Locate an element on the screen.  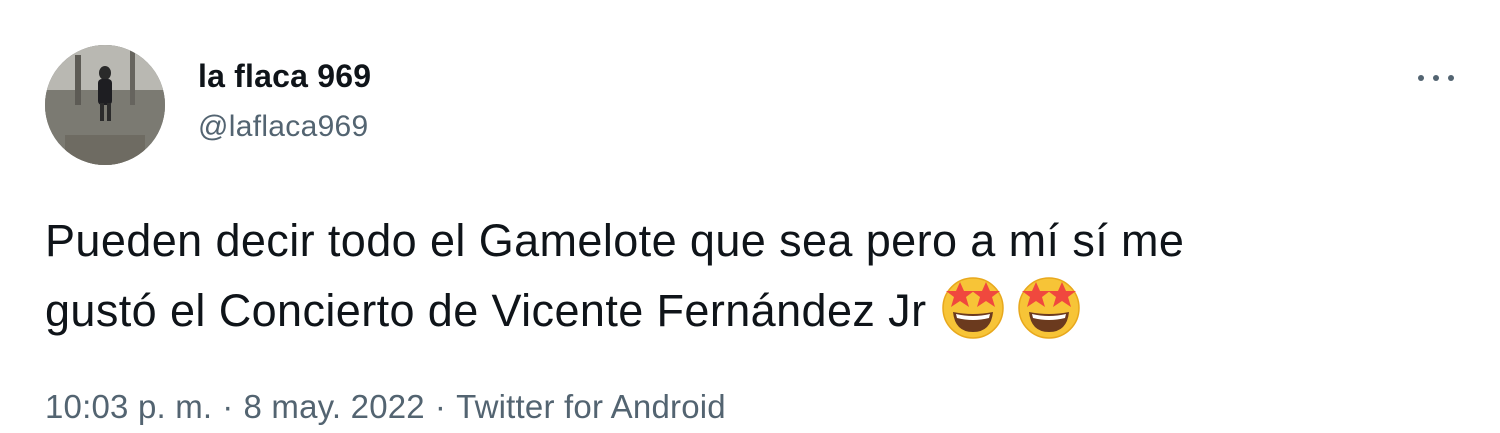
tweet-time: 10:03 p. m. is located at coordinates (128, 406).